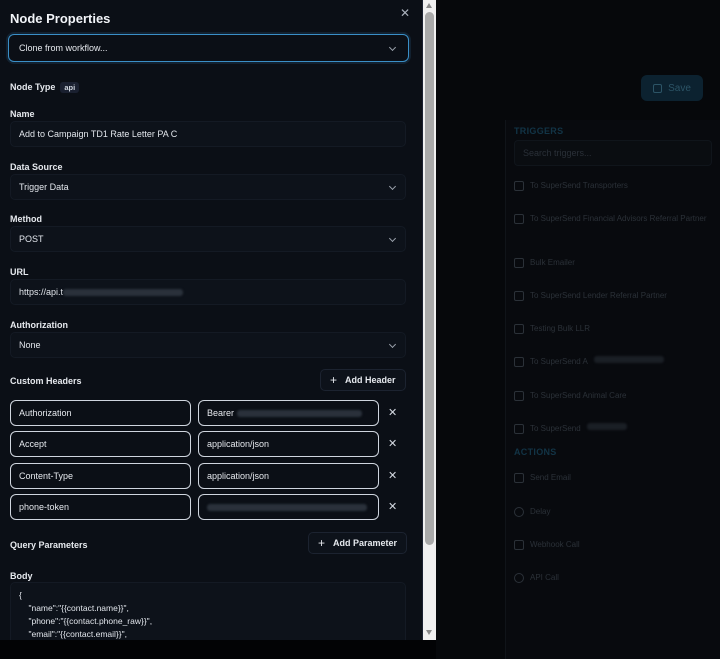 This screenshot has width=720, height=659. What do you see at coordinates (22, 114) in the screenshot?
I see `name-label: Name` at bounding box center [22, 114].